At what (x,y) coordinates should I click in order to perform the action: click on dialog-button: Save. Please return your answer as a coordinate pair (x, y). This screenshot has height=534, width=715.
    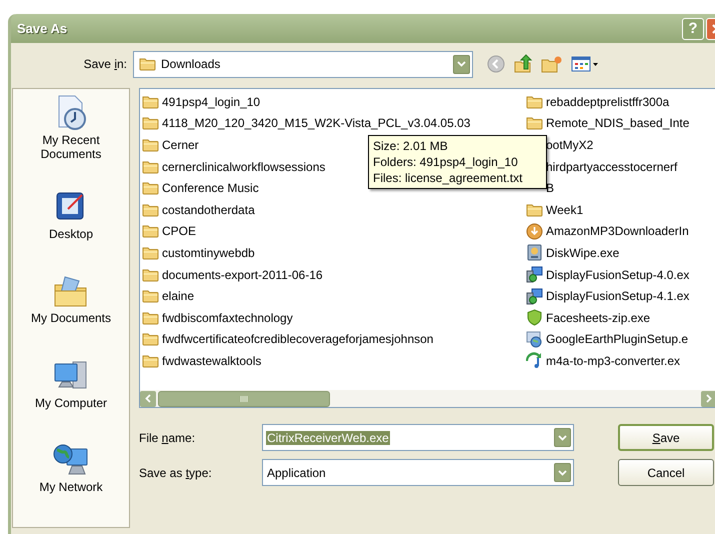
    Looking at the image, I should click on (666, 437).